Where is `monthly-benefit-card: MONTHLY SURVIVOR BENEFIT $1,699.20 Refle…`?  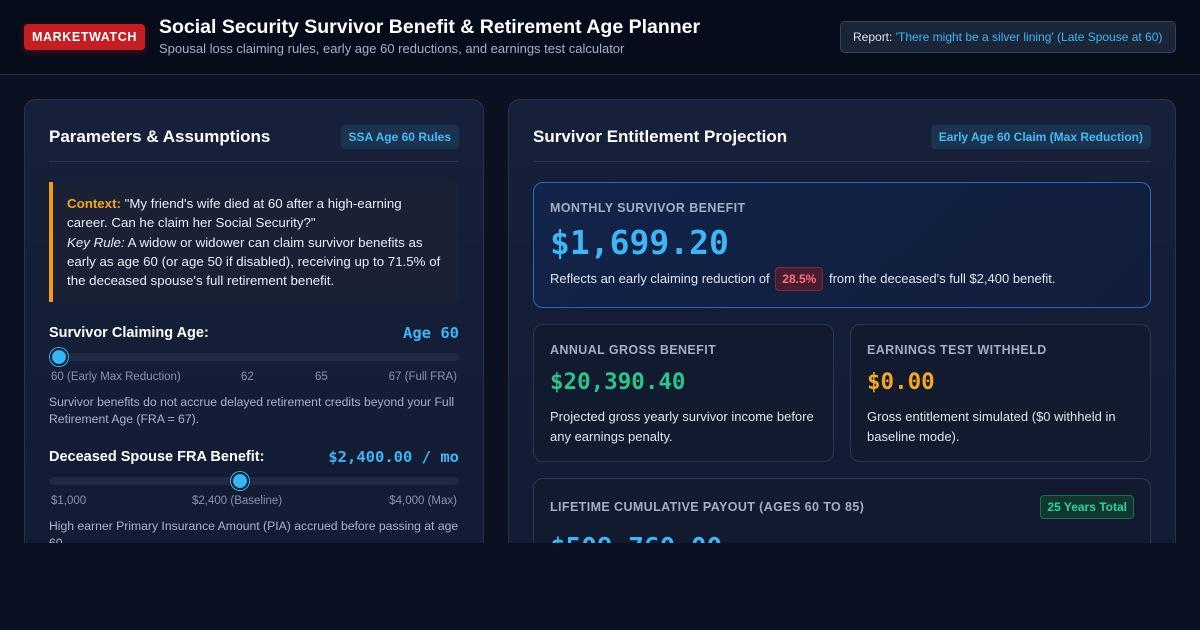
monthly-benefit-card: MONTHLY SURVIVOR BENEFIT $1,699.20 Refle… is located at coordinates (842, 245).